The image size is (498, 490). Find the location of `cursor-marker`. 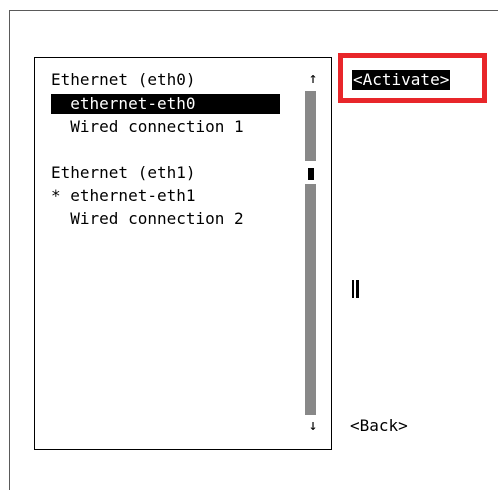

cursor-marker is located at coordinates (355, 289).